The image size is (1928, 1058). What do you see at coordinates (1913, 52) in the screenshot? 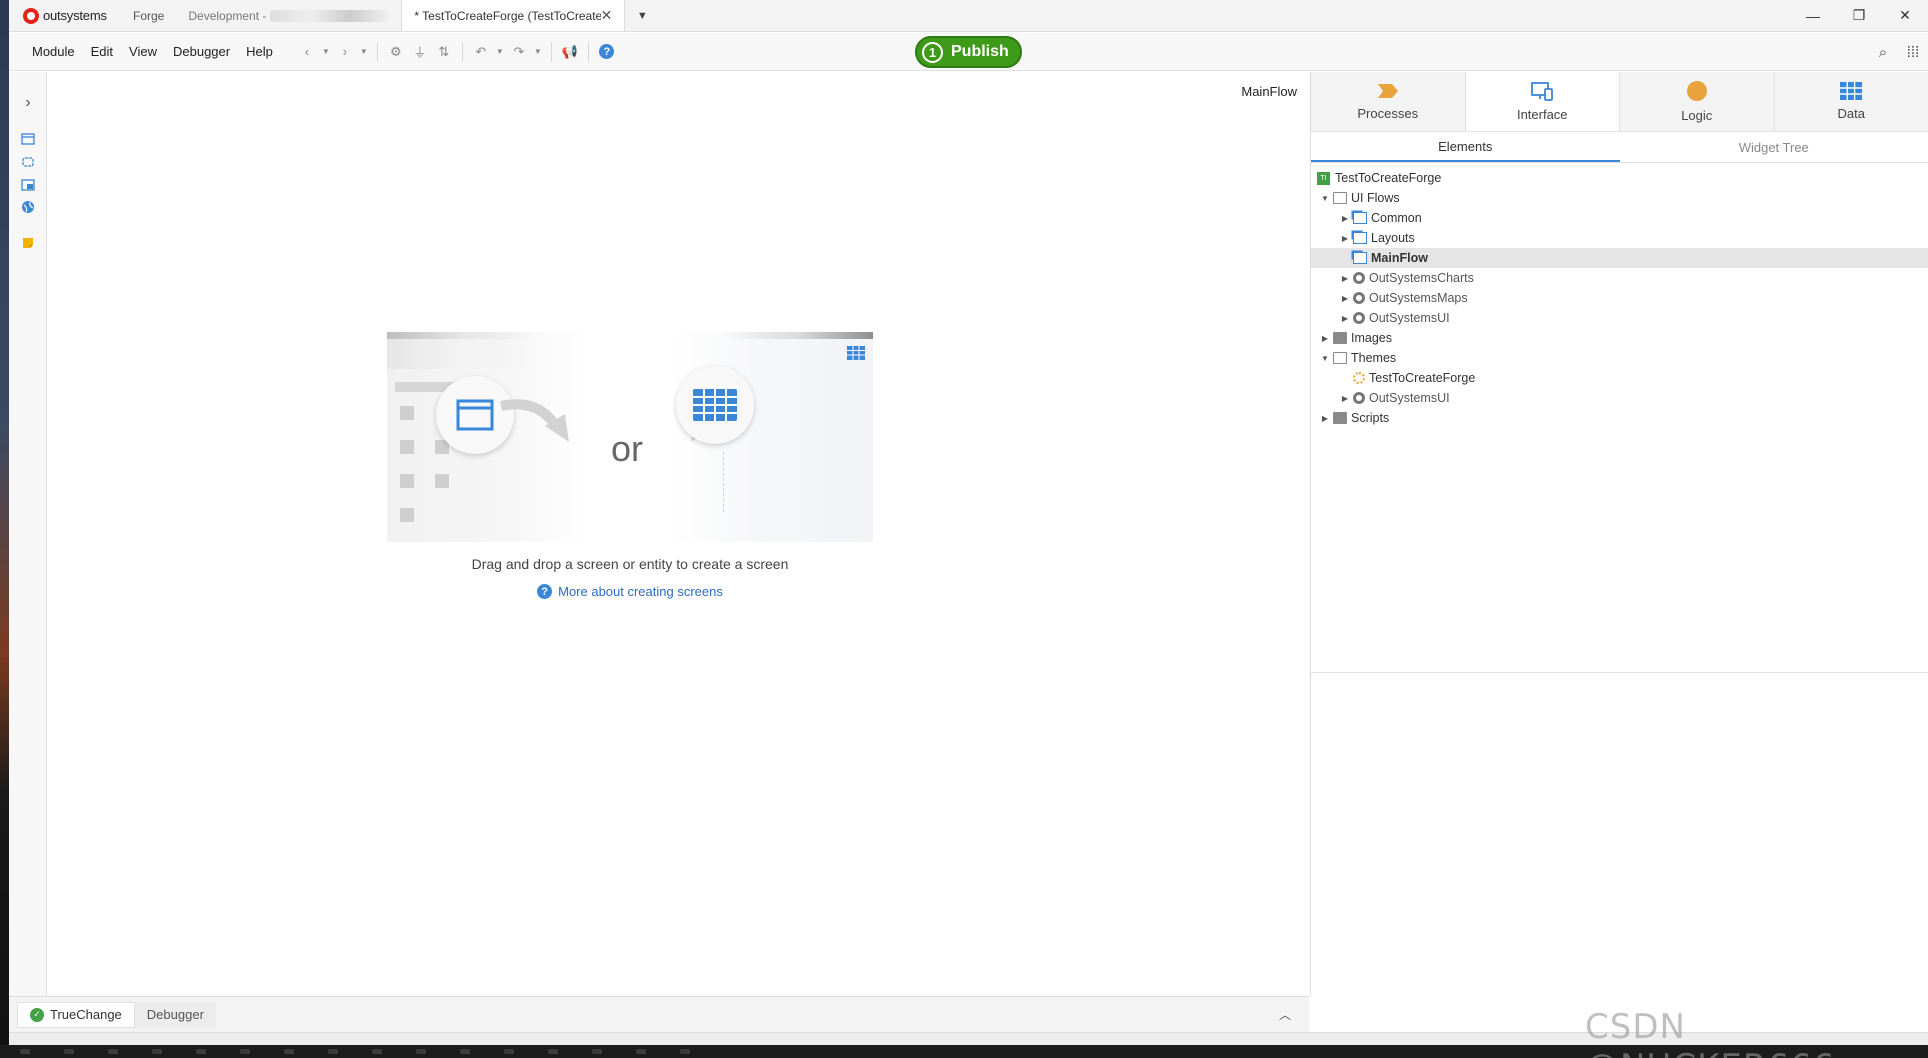
I see `apps-grid-icon: ⁞⁞⁞` at bounding box center [1913, 52].